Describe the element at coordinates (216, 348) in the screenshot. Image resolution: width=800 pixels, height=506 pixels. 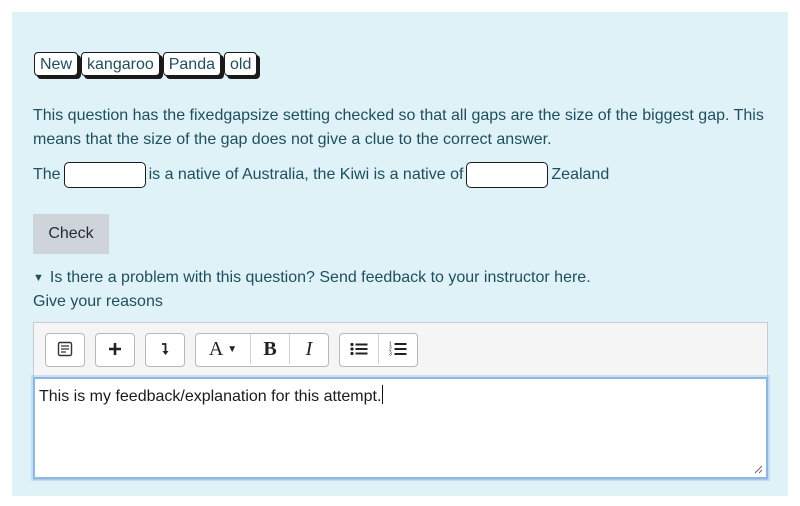
I see `font-size-icon: A` at that location.